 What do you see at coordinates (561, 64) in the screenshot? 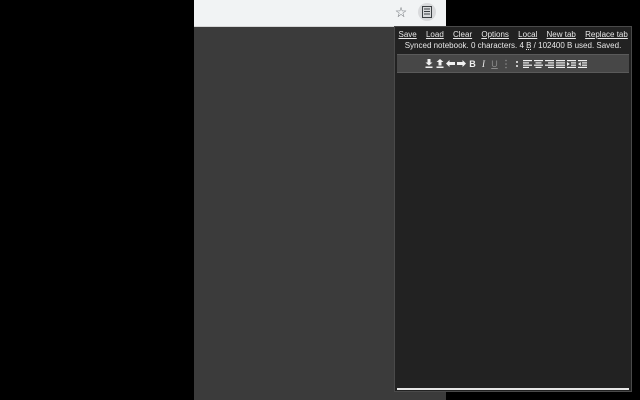
I see `align-justify-icon` at bounding box center [561, 64].